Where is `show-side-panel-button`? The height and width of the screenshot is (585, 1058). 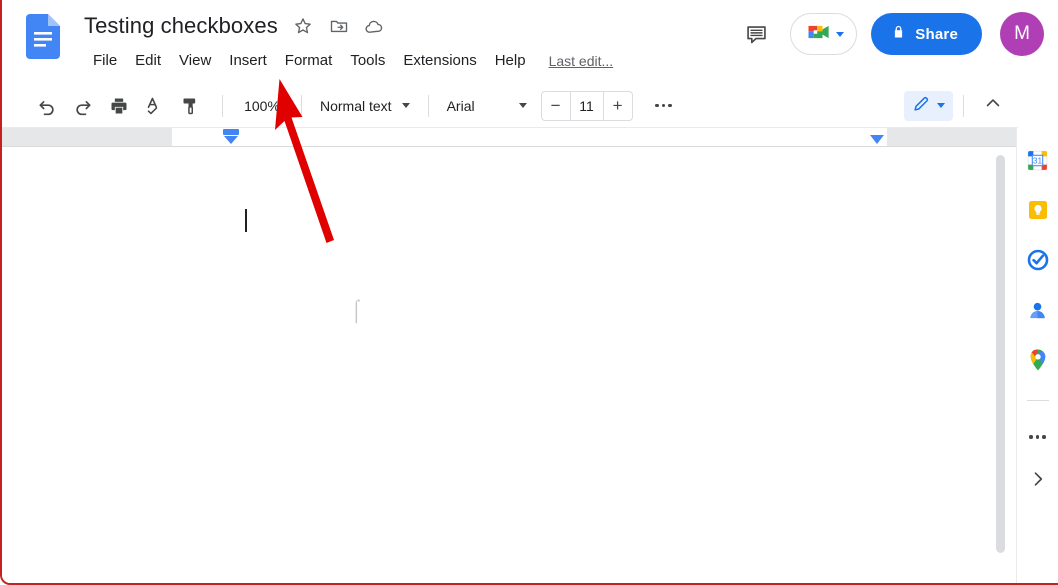 show-side-panel-button is located at coordinates (1038, 481).